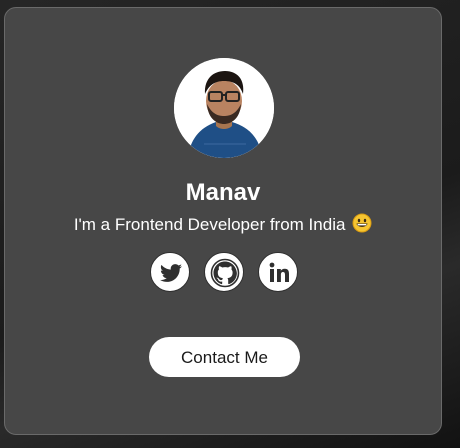 The height and width of the screenshot is (448, 460). I want to click on tagline-text: I'm a Frontend Developer from India, so click(209, 224).